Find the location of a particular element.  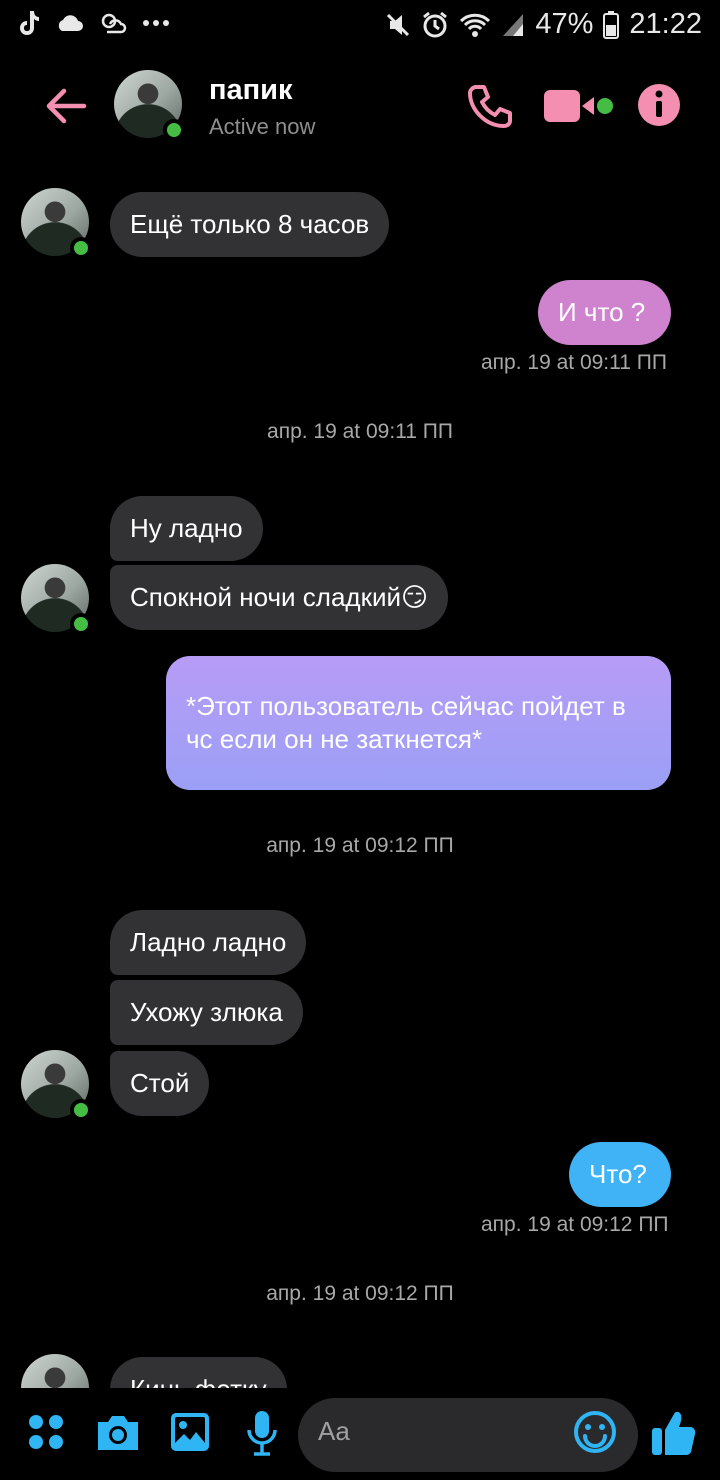

apps-button is located at coordinates (46, 1432).